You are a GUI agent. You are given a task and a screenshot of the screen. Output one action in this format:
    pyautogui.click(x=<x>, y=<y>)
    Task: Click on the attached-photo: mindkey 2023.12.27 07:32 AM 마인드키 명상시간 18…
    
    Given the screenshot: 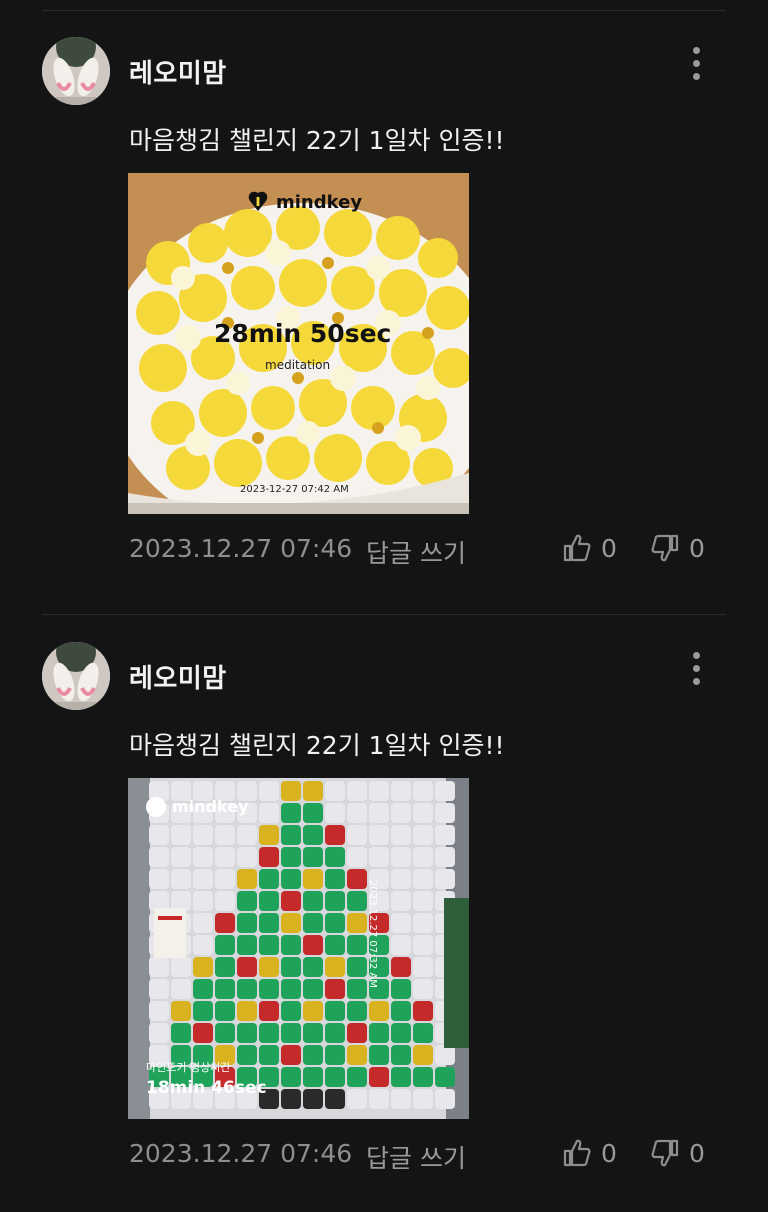 What is the action you would take?
    pyautogui.click(x=298, y=948)
    